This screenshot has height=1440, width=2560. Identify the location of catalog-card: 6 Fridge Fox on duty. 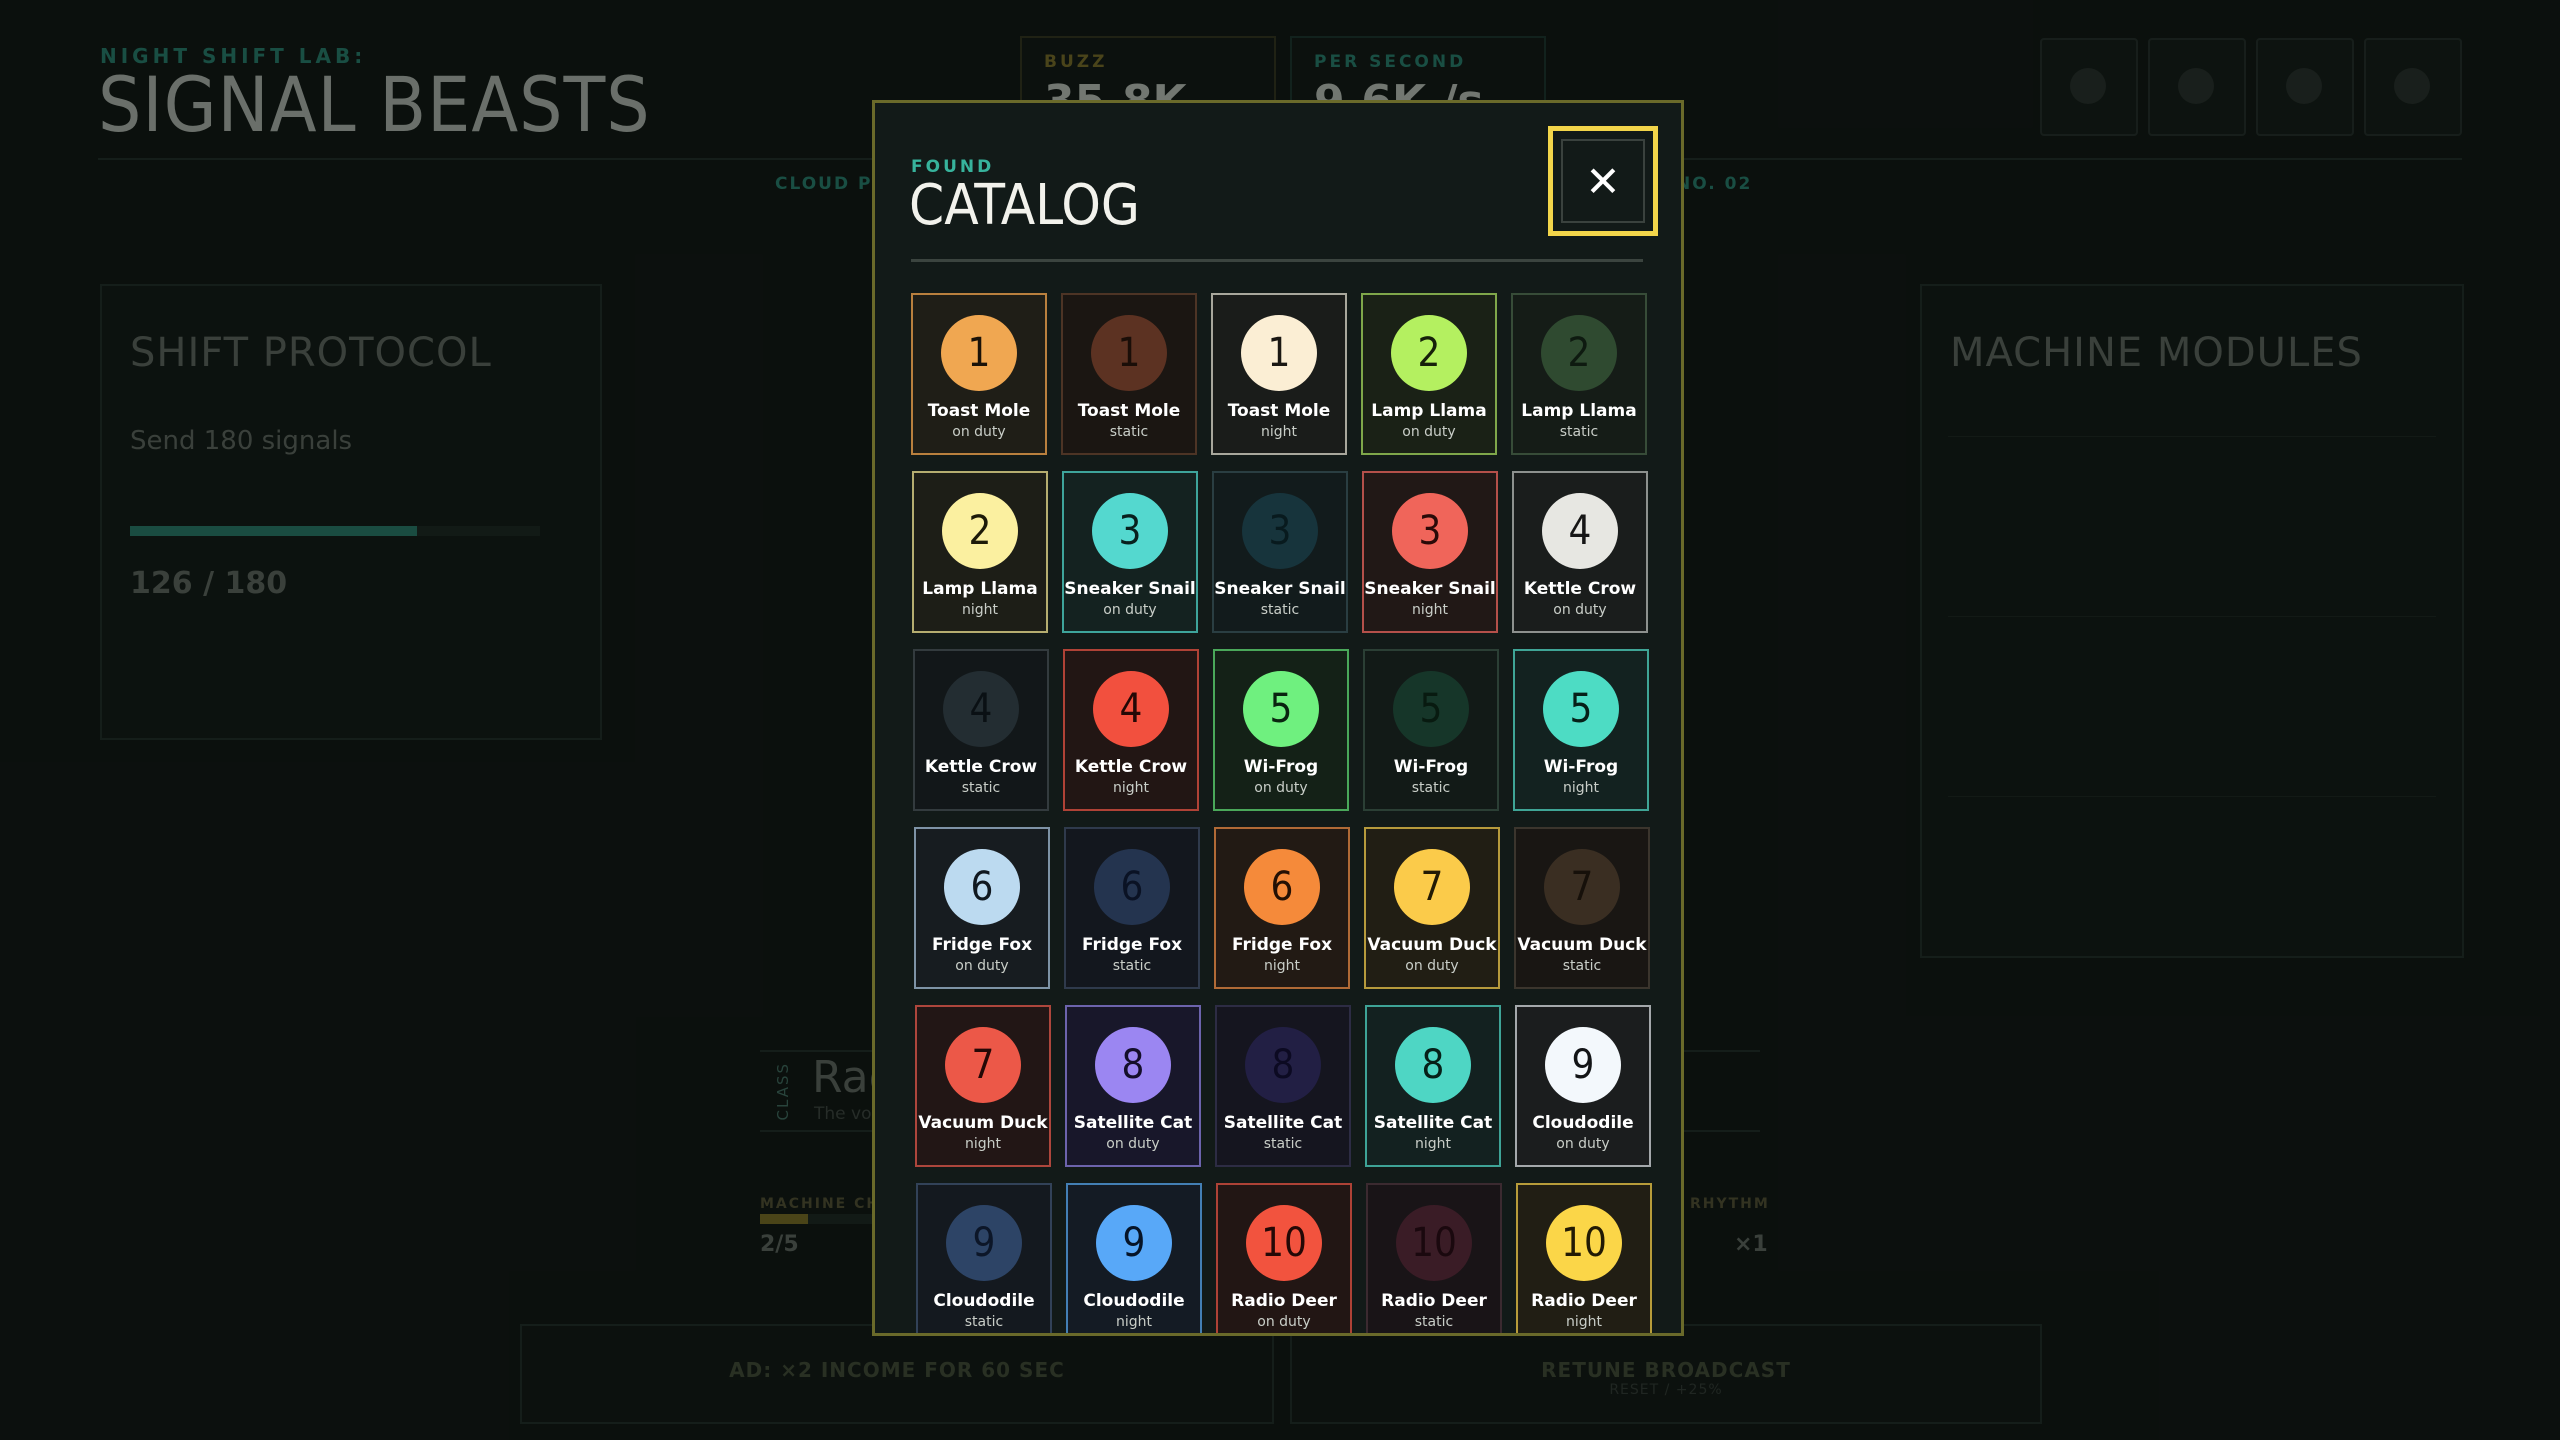
(982, 908).